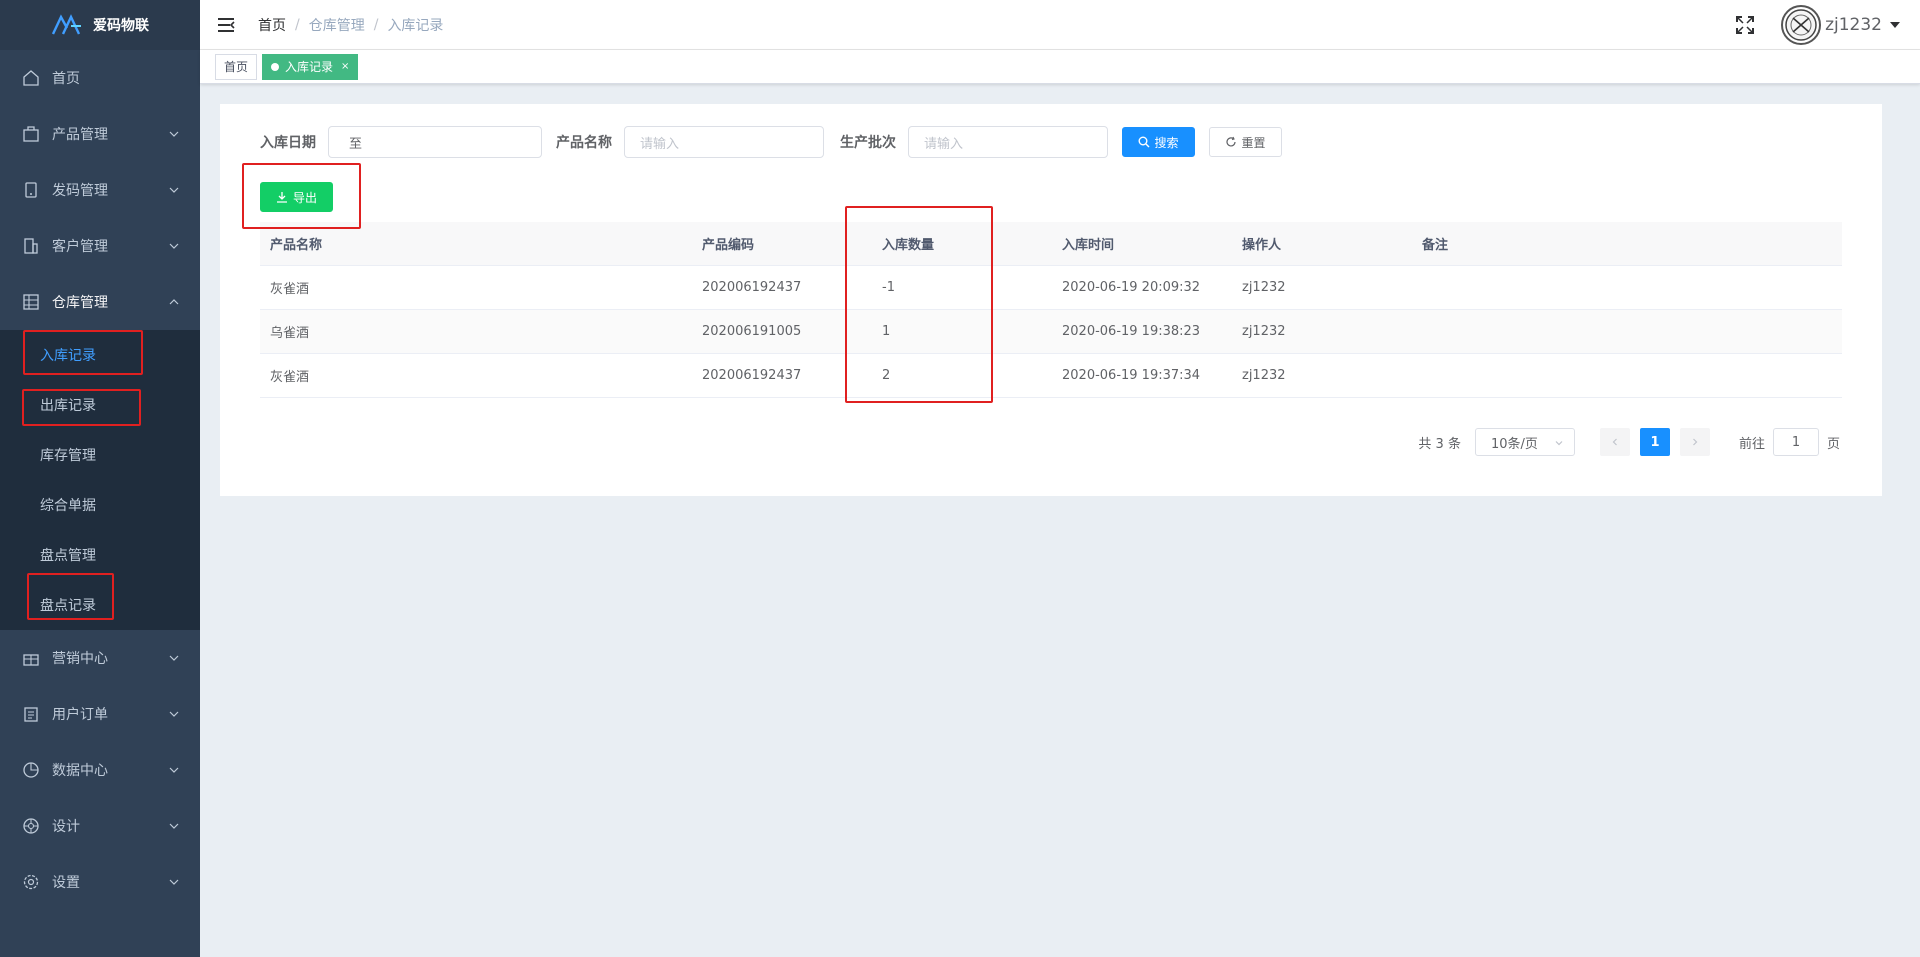 The image size is (1920, 957). Describe the element at coordinates (886, 331) in the screenshot. I see `table-cell: 1` at that location.